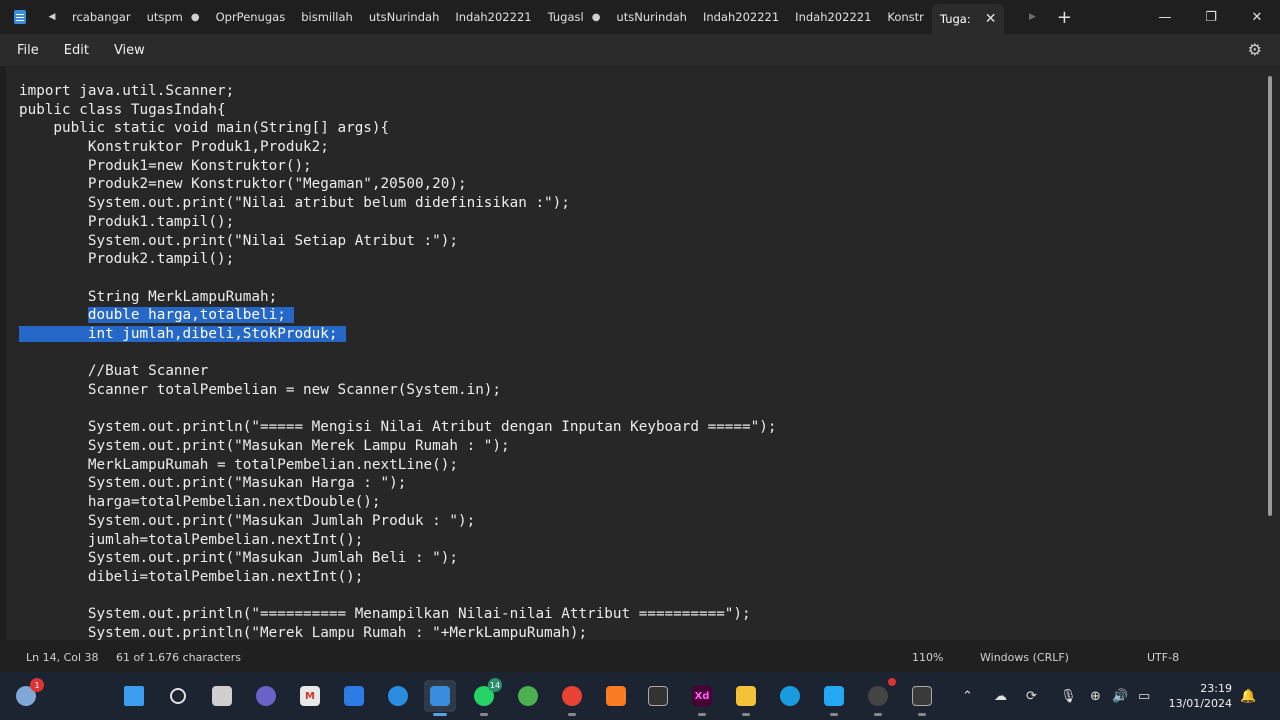  I want to click on selected-text: int jumlah,dibeli,StokProduk;, so click(217, 333).